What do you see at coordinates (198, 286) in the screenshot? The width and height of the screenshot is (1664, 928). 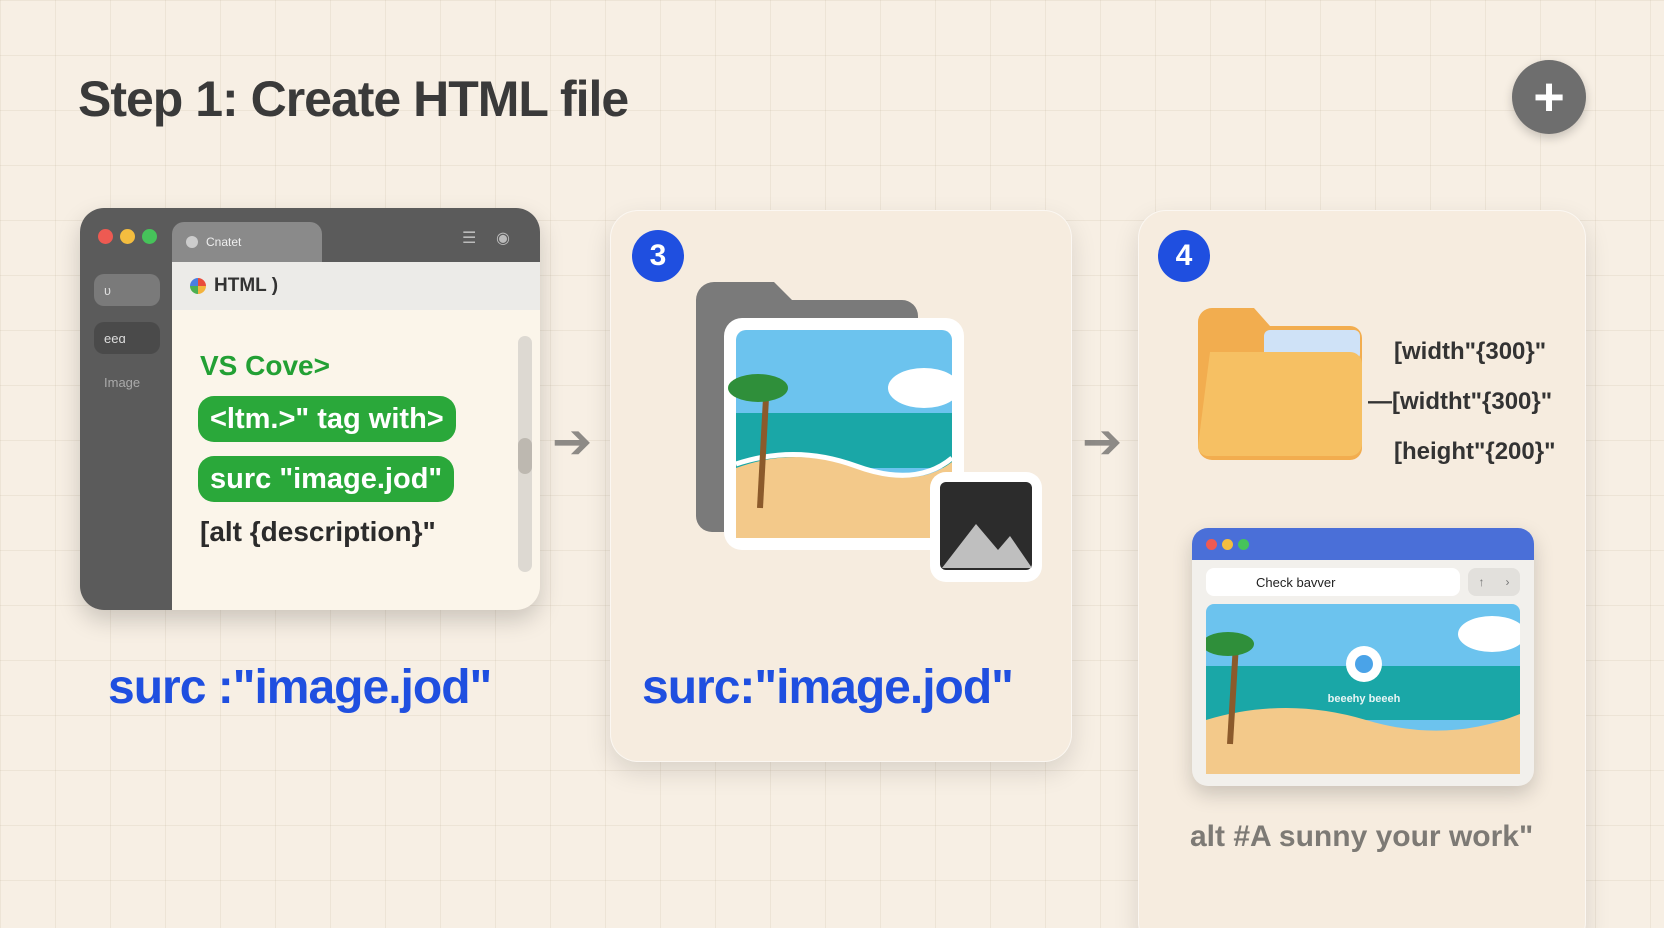 I see `html-file-icon` at bounding box center [198, 286].